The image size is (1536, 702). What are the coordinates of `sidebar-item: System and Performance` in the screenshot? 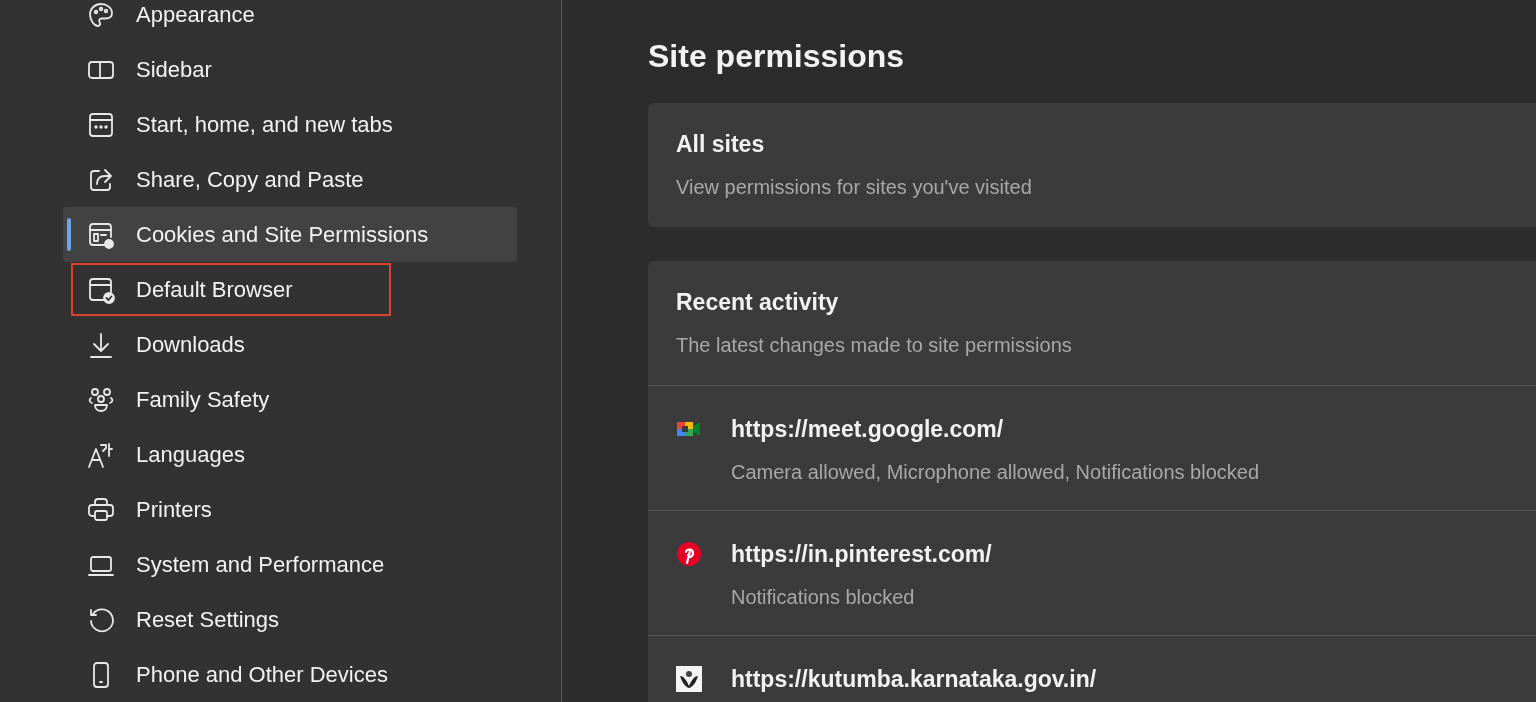 It's located at (290, 564).